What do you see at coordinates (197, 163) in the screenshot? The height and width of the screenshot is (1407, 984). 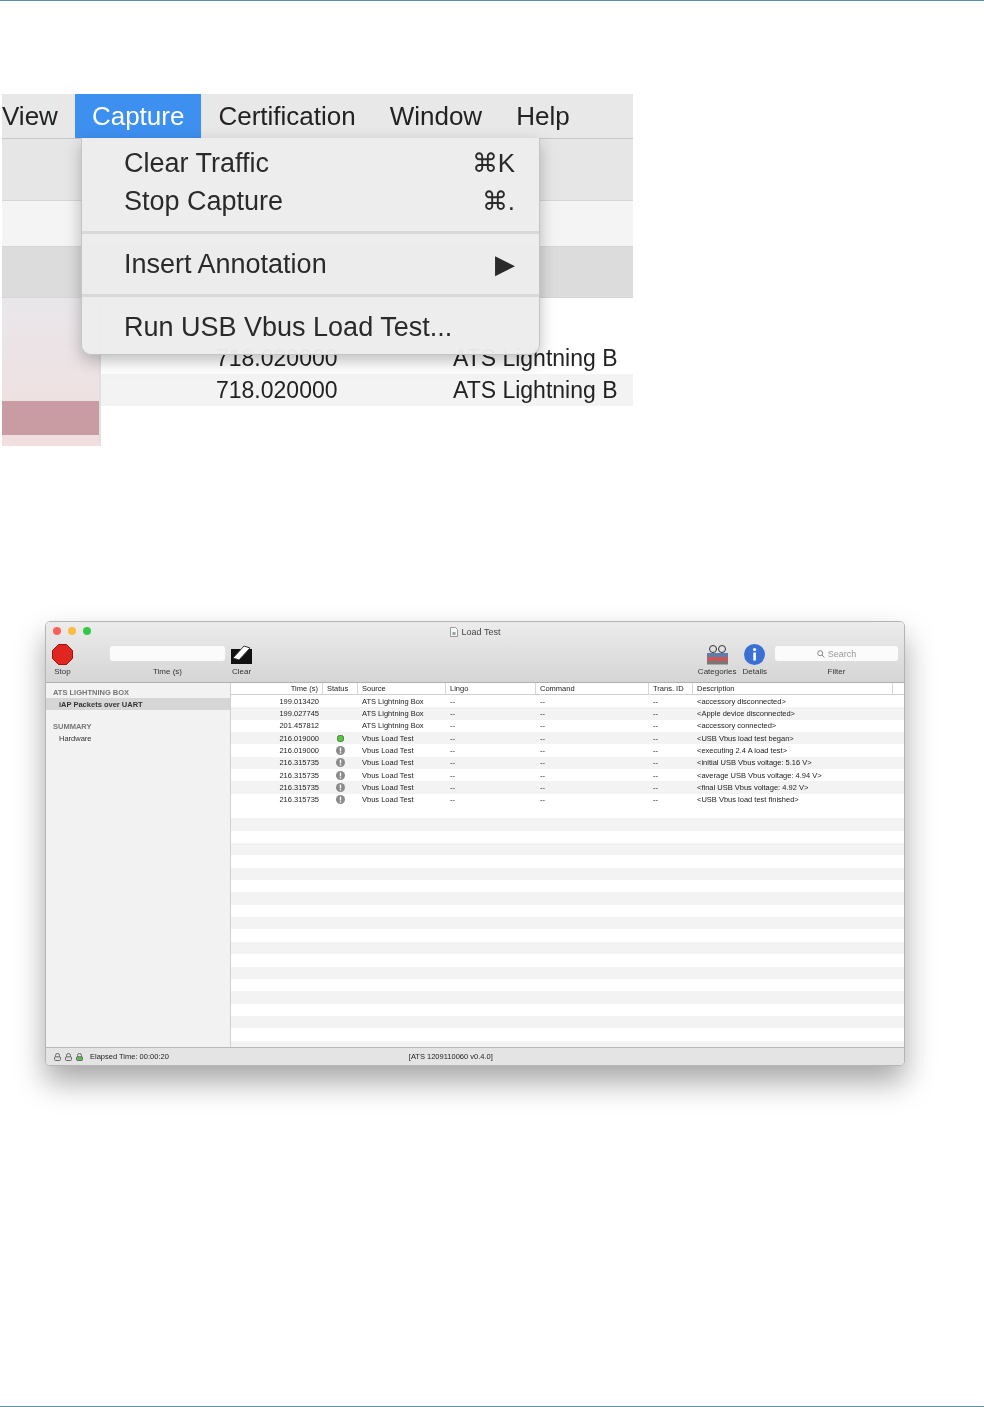 I see `menu-item-label: Clear Traffic` at bounding box center [197, 163].